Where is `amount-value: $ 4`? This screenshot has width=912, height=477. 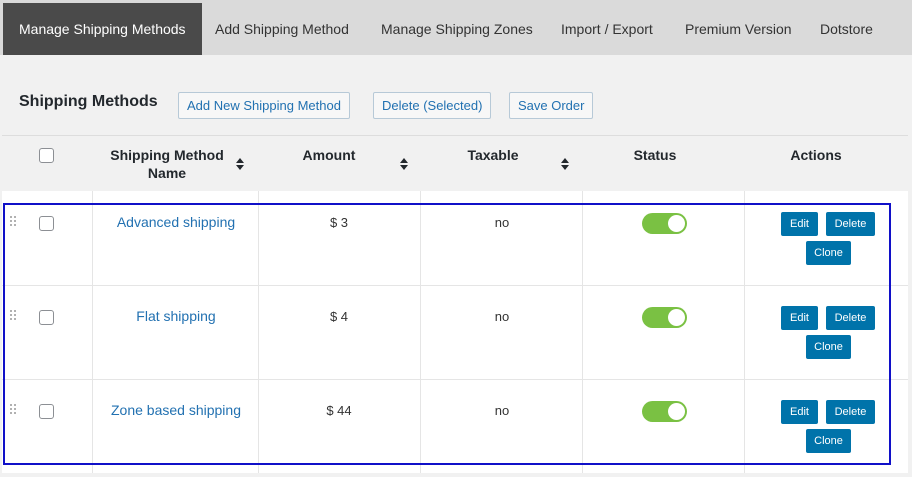
amount-value: $ 4 is located at coordinates (339, 316).